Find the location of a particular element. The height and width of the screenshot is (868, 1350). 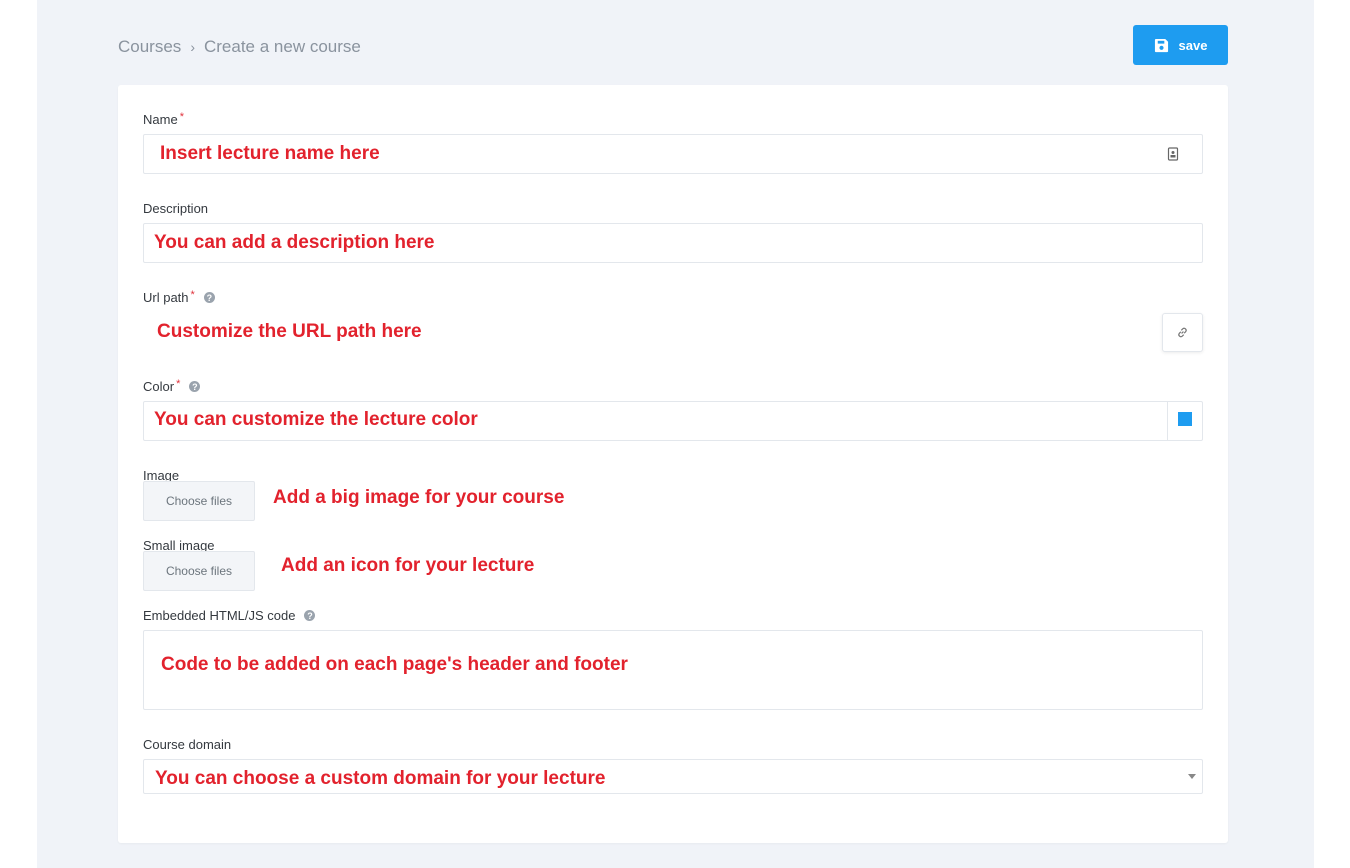

embedded-code-label: Embedded HTML/JS code ? is located at coordinates (229, 615).